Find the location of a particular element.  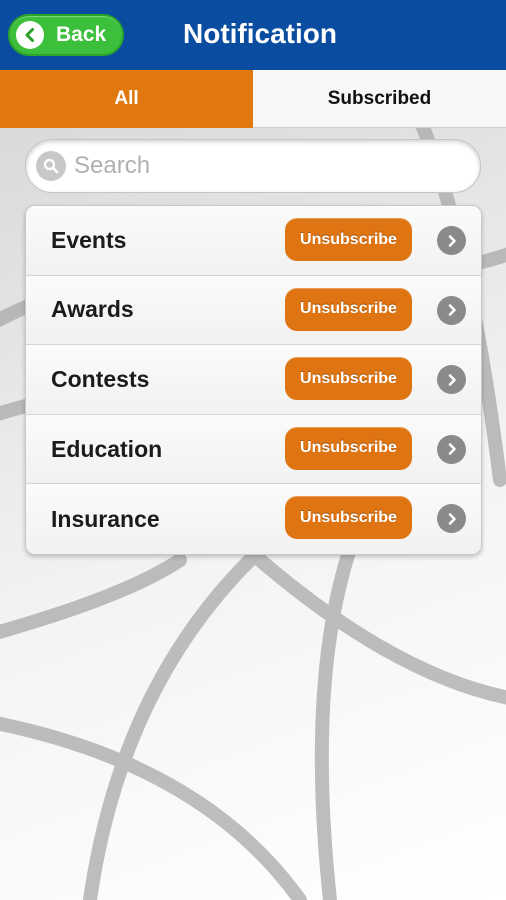

list-item-insurance: Insurance Unsubscribe is located at coordinates (253, 519).